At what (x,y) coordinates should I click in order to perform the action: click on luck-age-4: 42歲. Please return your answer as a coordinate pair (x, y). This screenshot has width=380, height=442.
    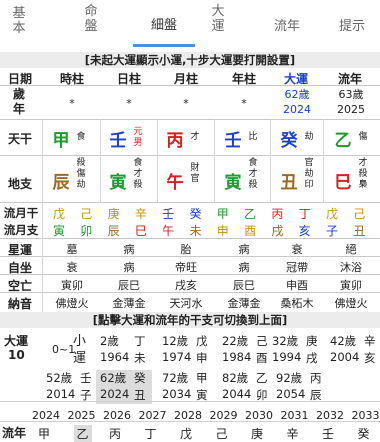
    Looking at the image, I should click on (343, 341).